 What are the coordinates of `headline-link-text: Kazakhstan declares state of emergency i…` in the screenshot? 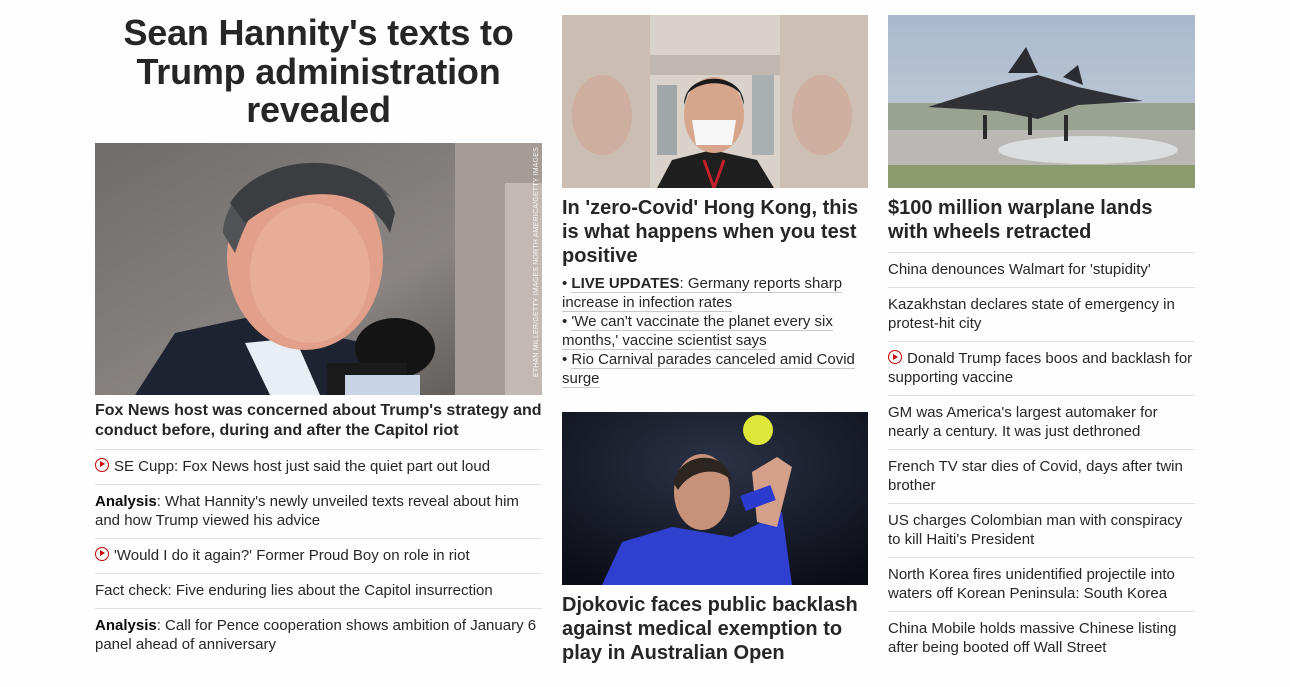 It's located at (1031, 314).